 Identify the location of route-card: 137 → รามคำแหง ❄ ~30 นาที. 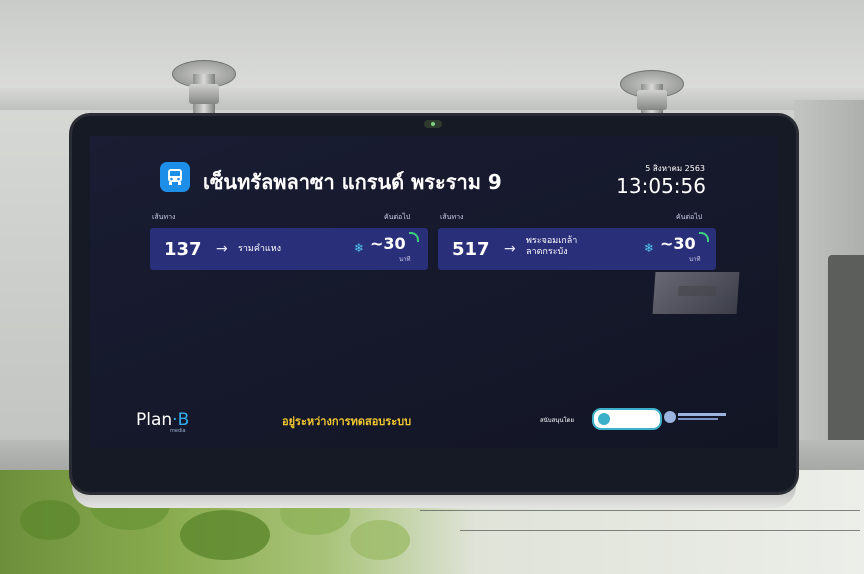
(289, 249).